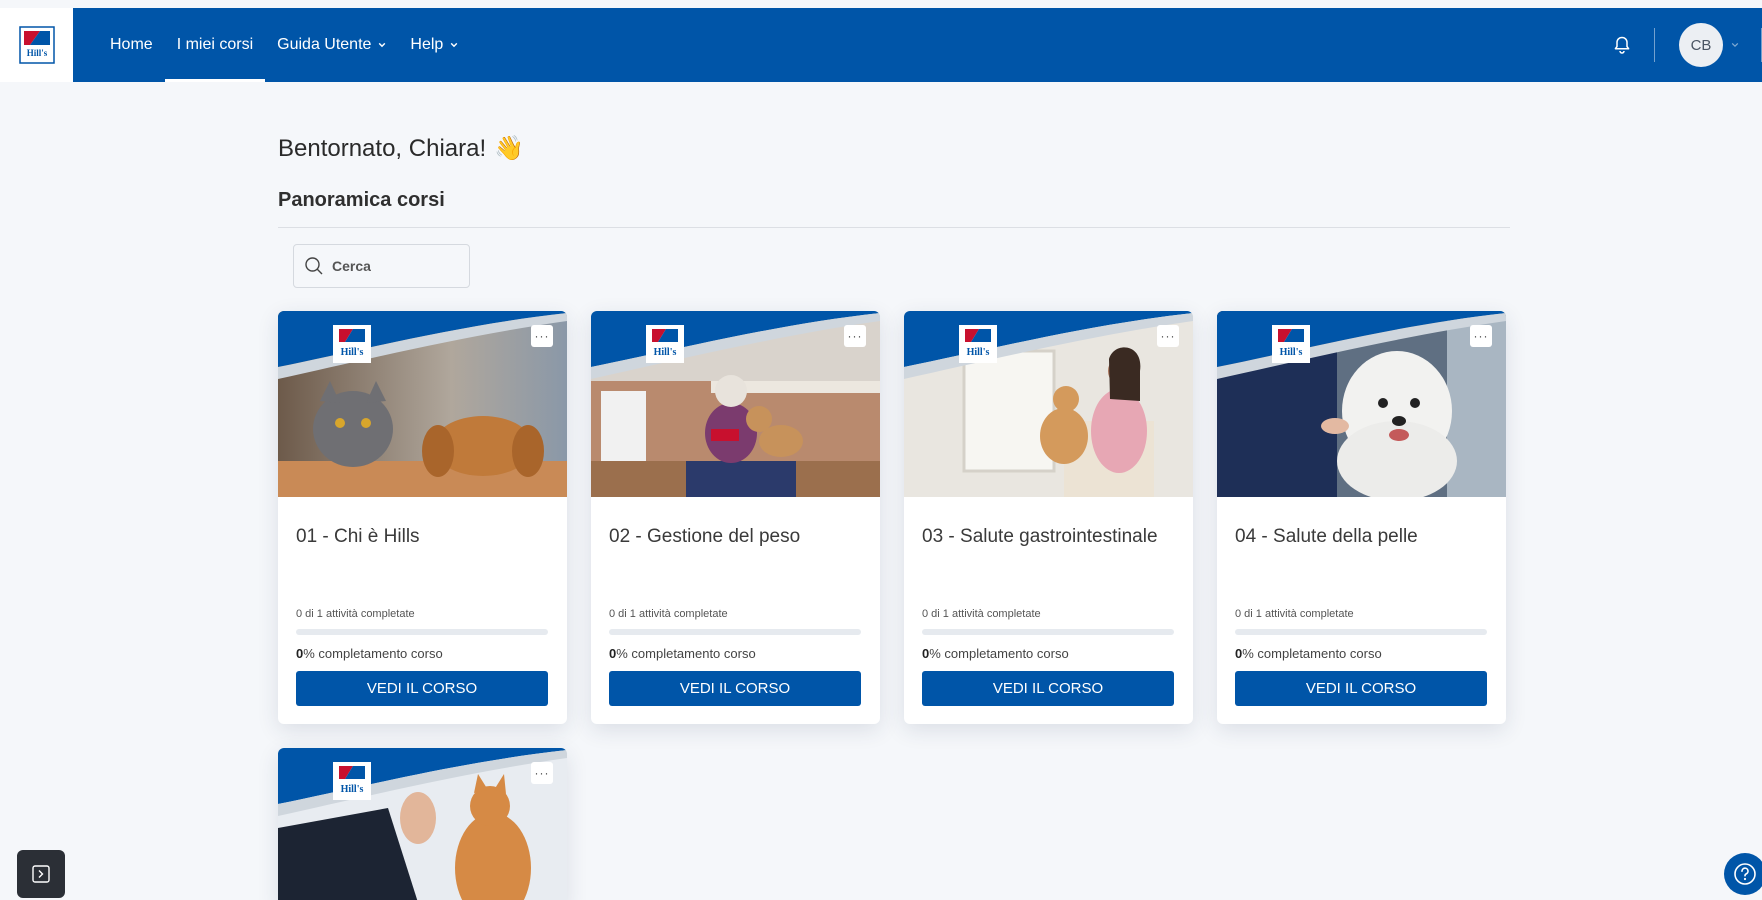 The width and height of the screenshot is (1762, 900). What do you see at coordinates (382, 148) in the screenshot?
I see `greeting-text: Bentornato, Chiara!` at bounding box center [382, 148].